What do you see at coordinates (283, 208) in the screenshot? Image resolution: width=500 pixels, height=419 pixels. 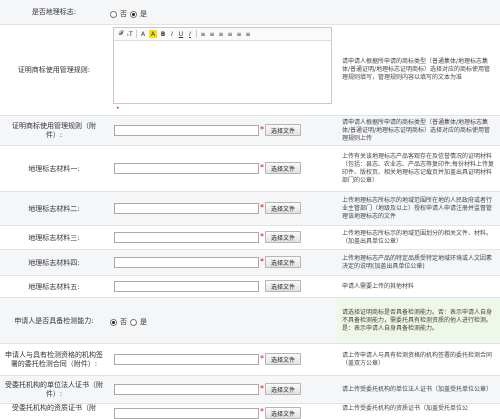 I see `material-2-choose-button: 选择文件` at bounding box center [283, 208].